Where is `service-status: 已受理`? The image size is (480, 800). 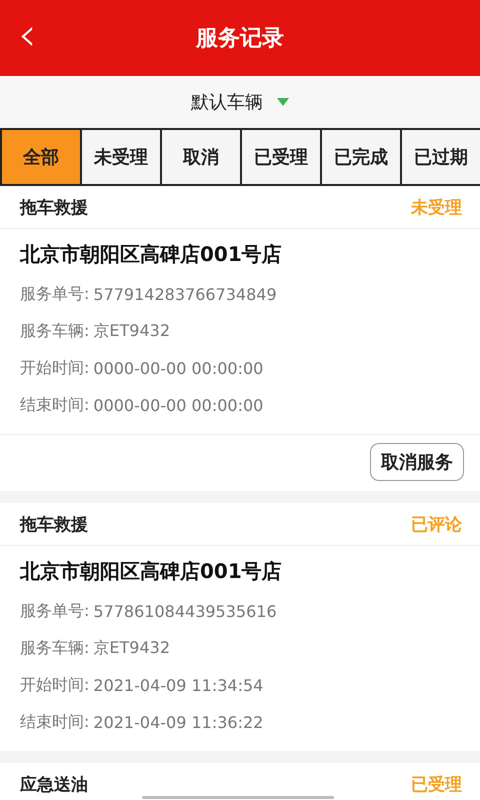
service-status: 已受理 is located at coordinates (436, 785).